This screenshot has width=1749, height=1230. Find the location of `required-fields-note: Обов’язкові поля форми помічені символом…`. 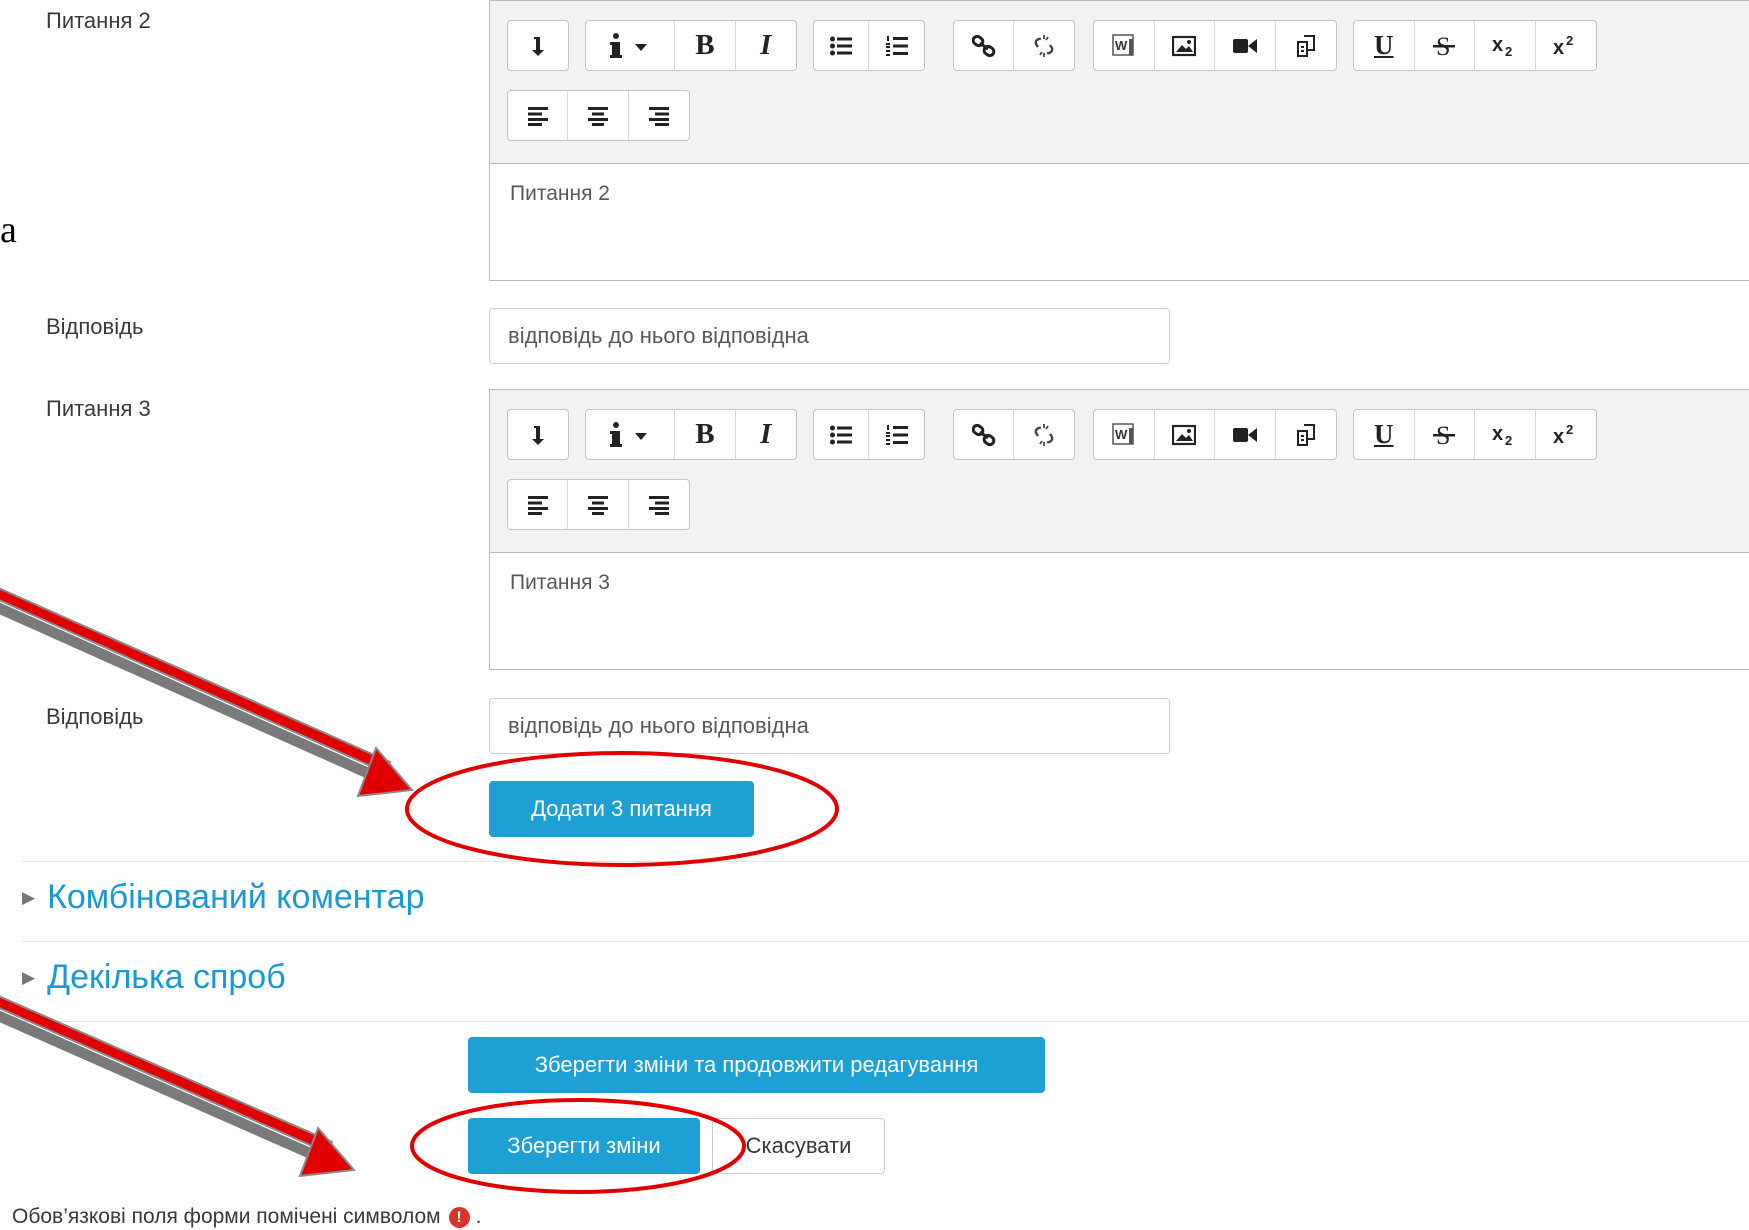

required-fields-note: Обов’язкові поля форми помічені символом… is located at coordinates (246, 1217).